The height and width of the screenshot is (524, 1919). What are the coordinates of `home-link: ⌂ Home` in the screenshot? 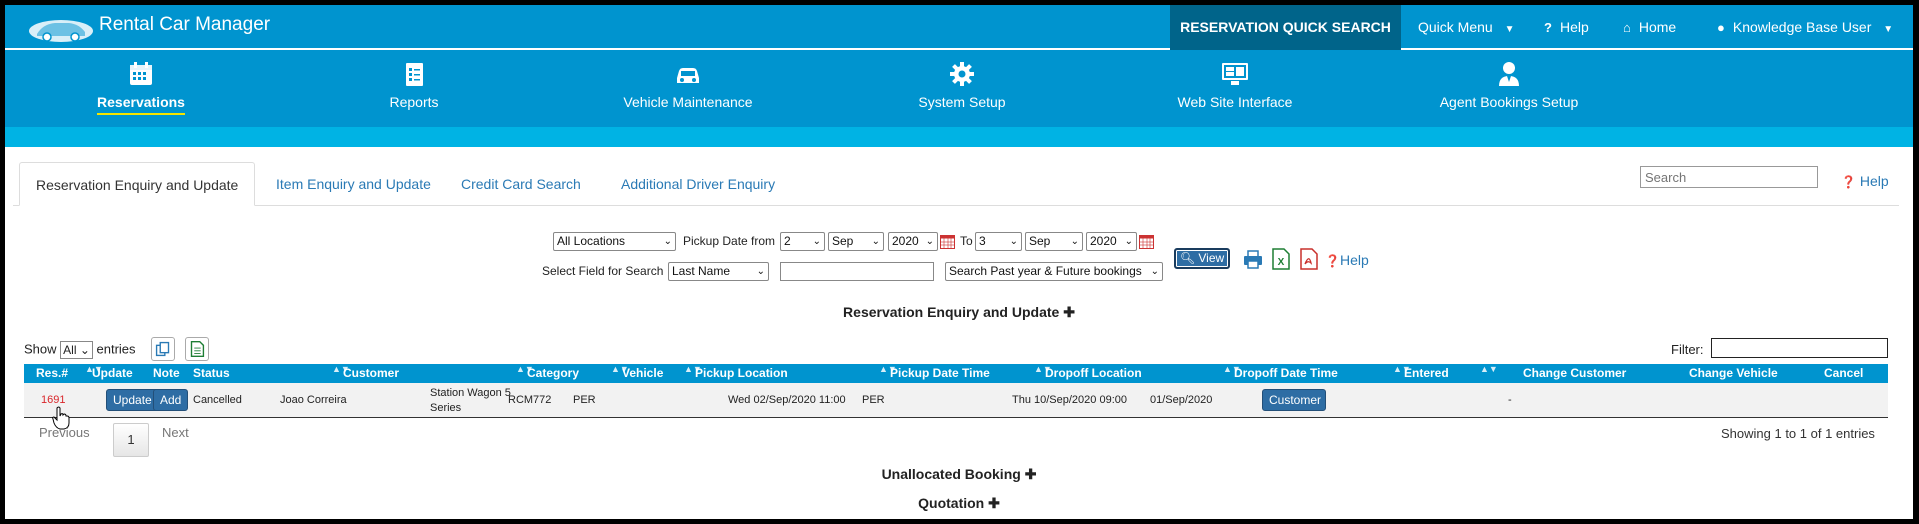 It's located at (1649, 27).